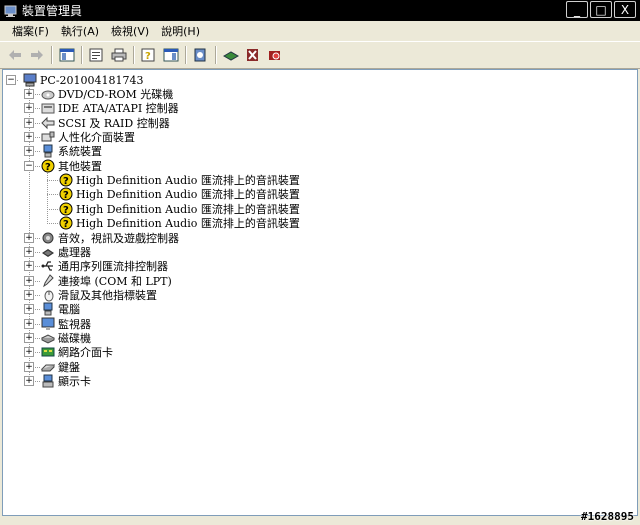 The image size is (640, 525). Describe the element at coordinates (48, 94) in the screenshot. I see `cdrom-icon` at that location.